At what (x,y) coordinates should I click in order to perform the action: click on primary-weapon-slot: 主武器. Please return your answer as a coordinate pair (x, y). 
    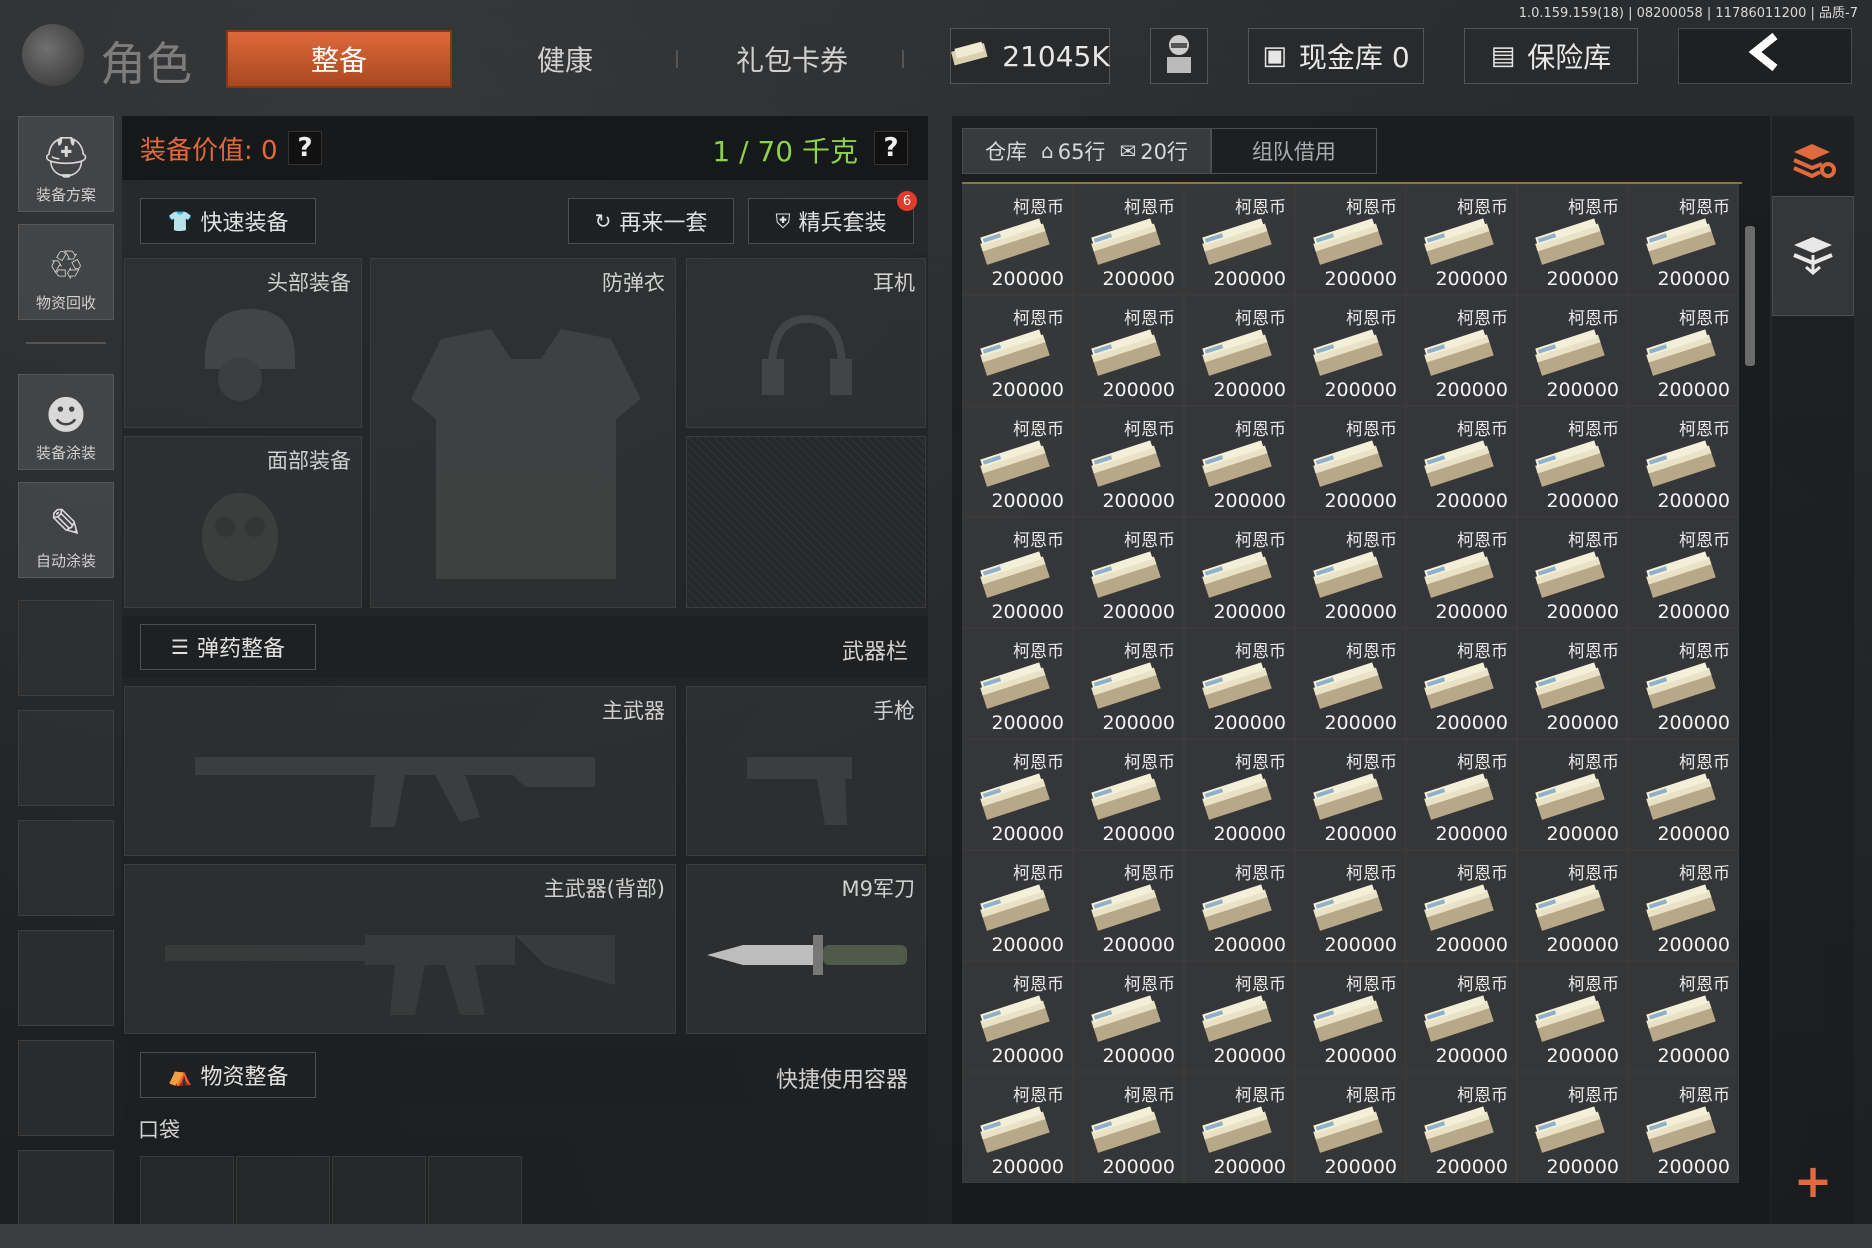
    Looking at the image, I should click on (400, 771).